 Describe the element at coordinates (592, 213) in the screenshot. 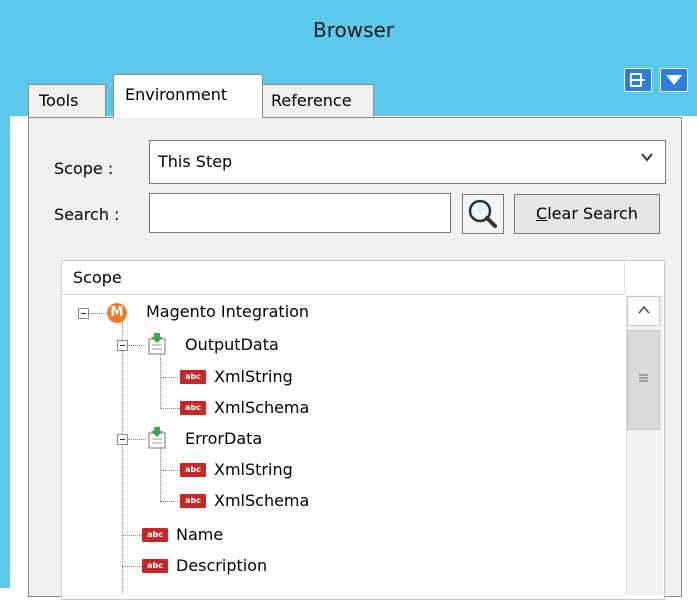

I see `clear-label-rest: lear Search` at that location.